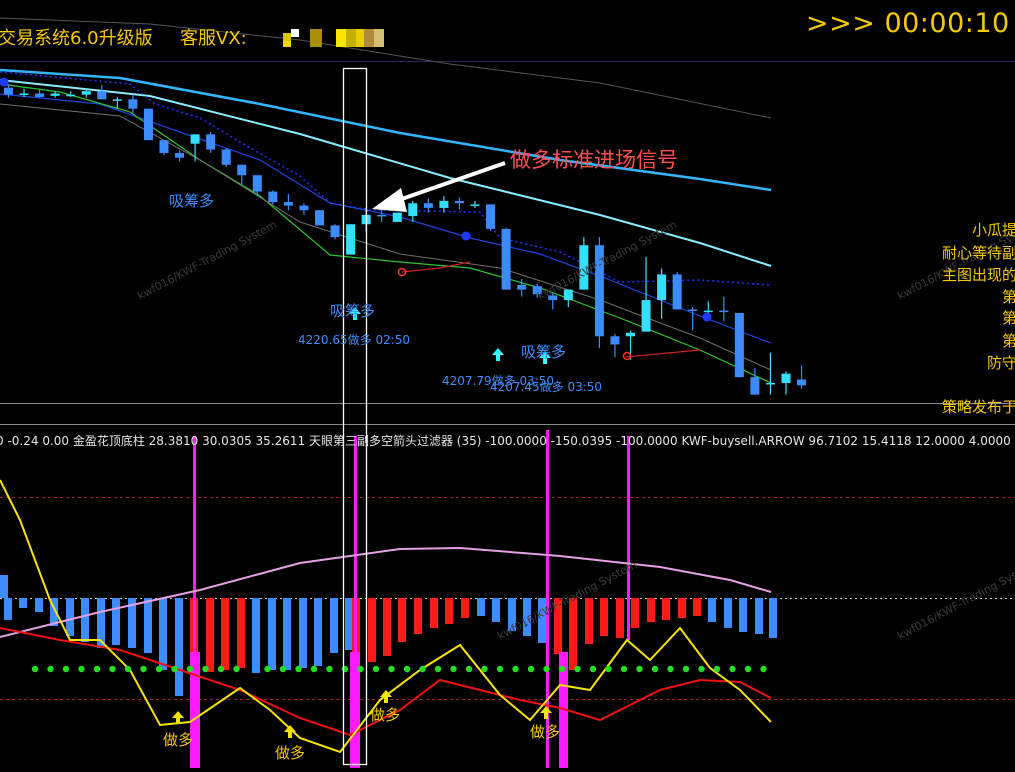 The image size is (1015, 772). What do you see at coordinates (627, 356) in the screenshot?
I see `red-star-marker` at bounding box center [627, 356].